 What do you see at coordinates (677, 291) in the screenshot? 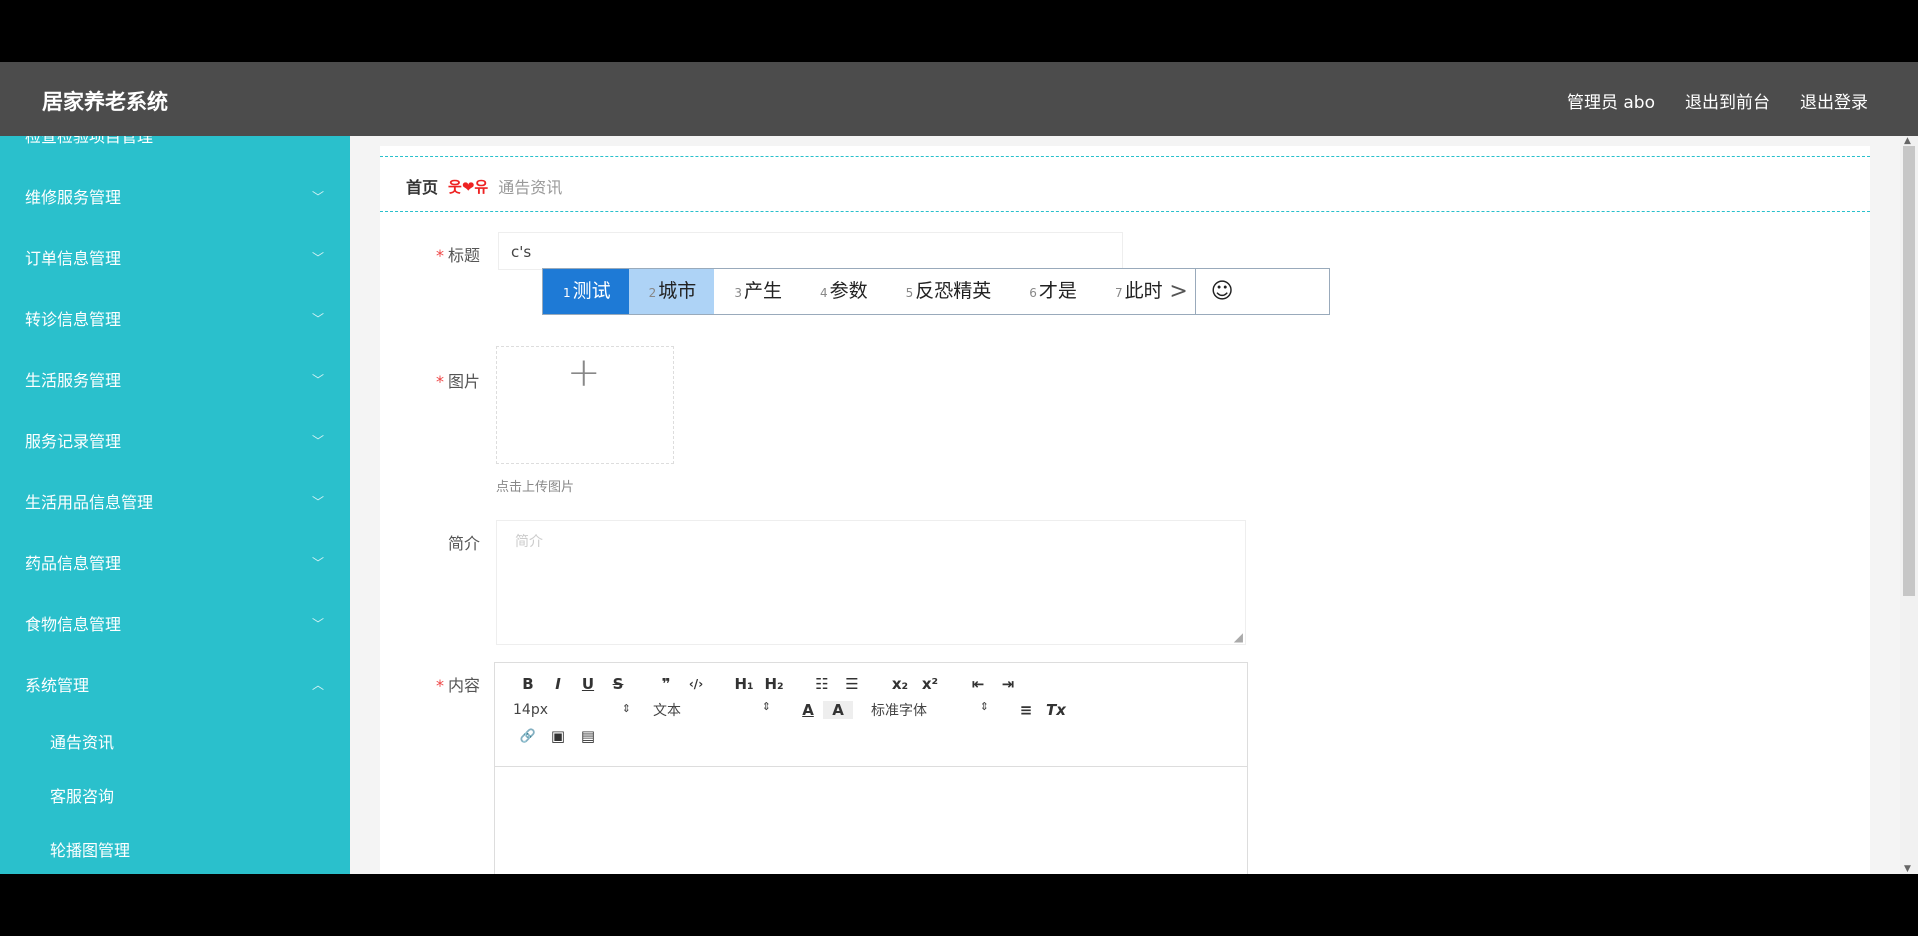
I see `candidate-text: 城市` at bounding box center [677, 291].